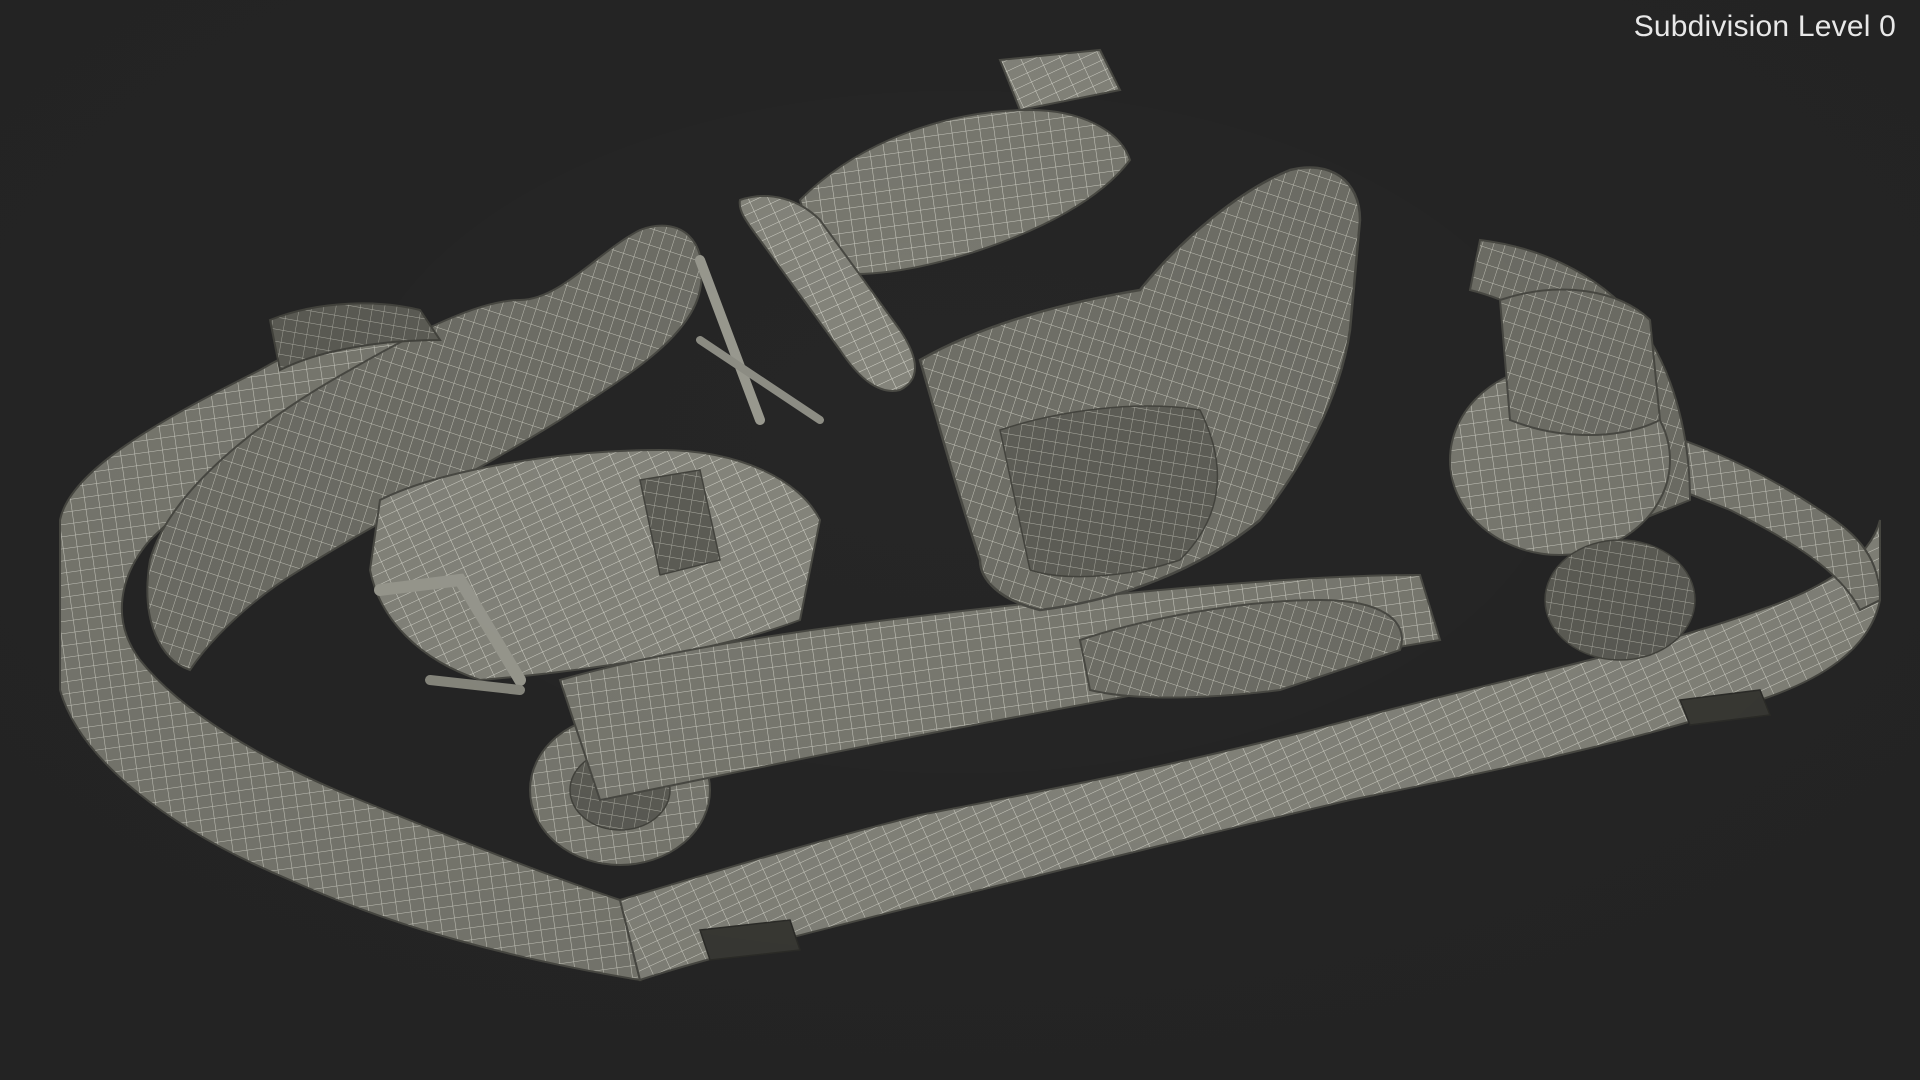 The width and height of the screenshot is (1920, 1080). Describe the element at coordinates (1764, 26) in the screenshot. I see `subdivision-level-label: Subdivision Level 0` at that location.